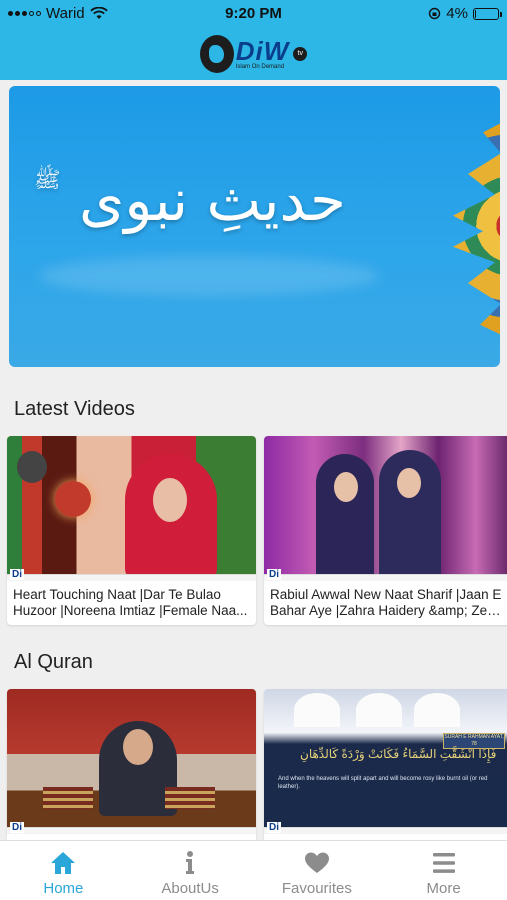 This screenshot has height=900, width=507. I want to click on battery-icon, so click(487, 13).